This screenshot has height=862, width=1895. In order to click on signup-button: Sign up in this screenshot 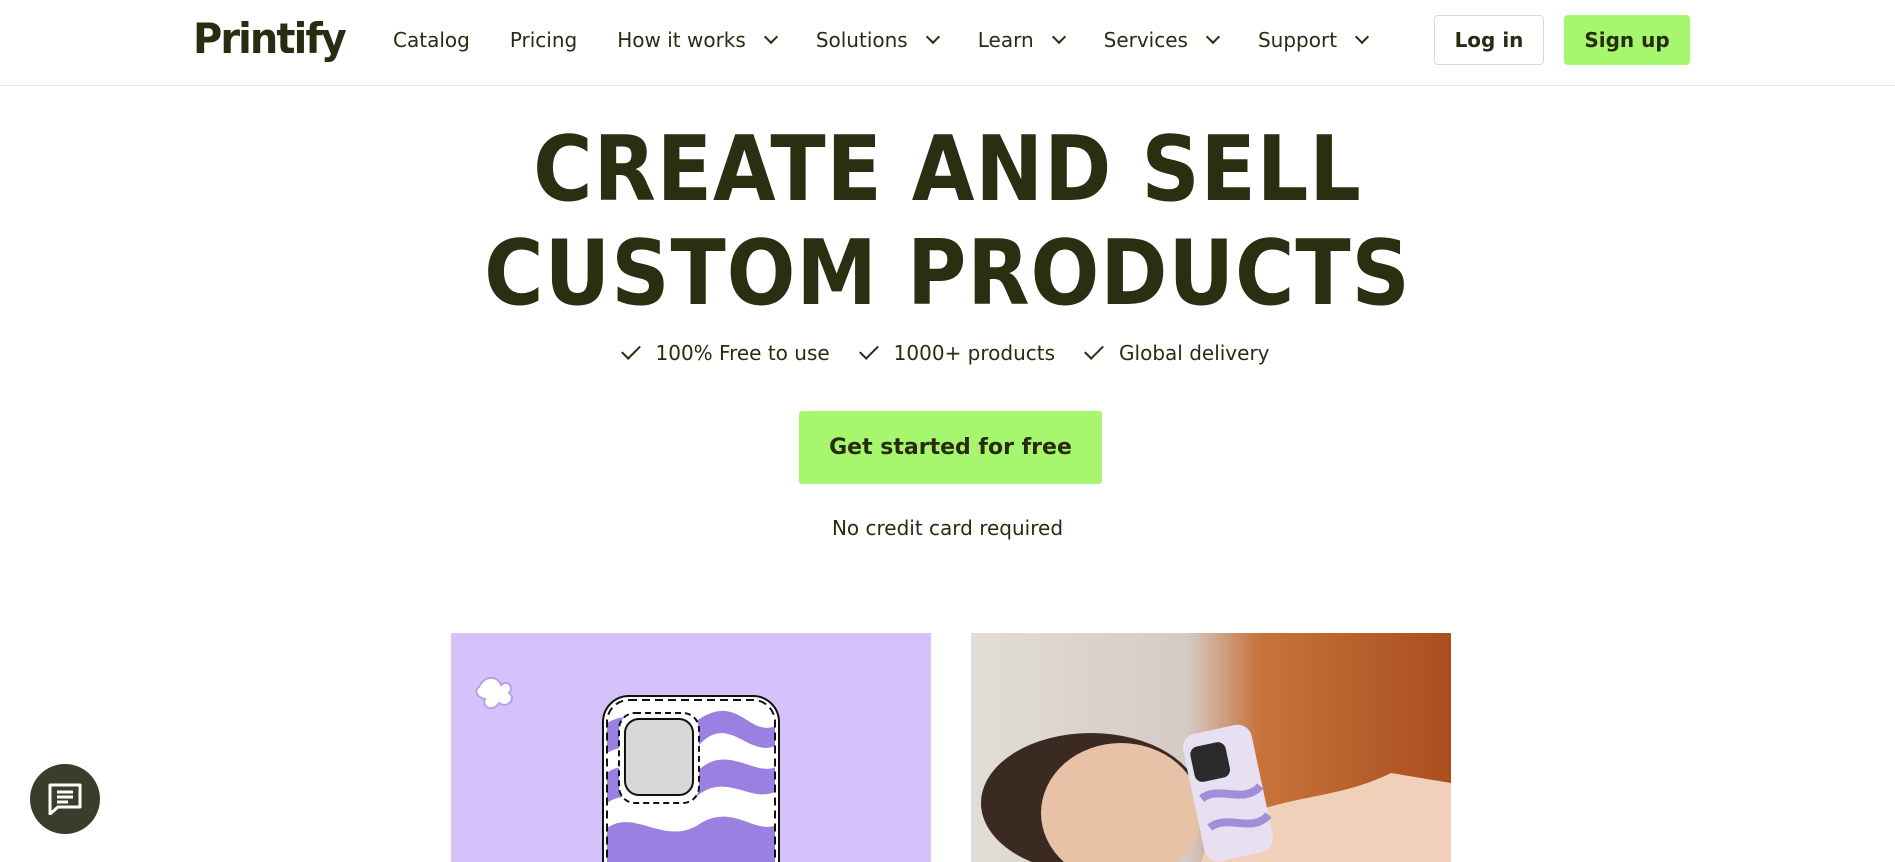, I will do `click(1627, 40)`.